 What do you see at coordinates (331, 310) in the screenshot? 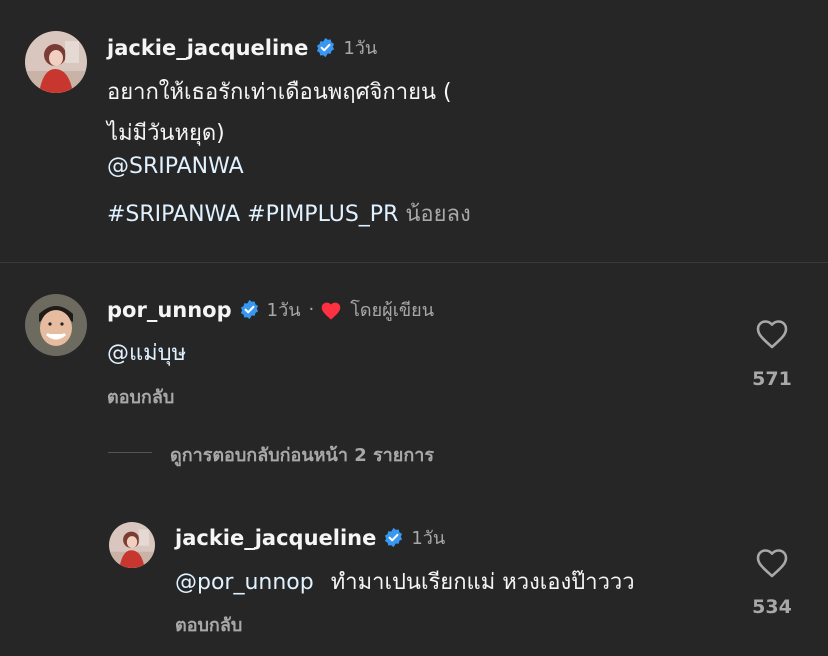
I see `liked-heart-icon` at bounding box center [331, 310].